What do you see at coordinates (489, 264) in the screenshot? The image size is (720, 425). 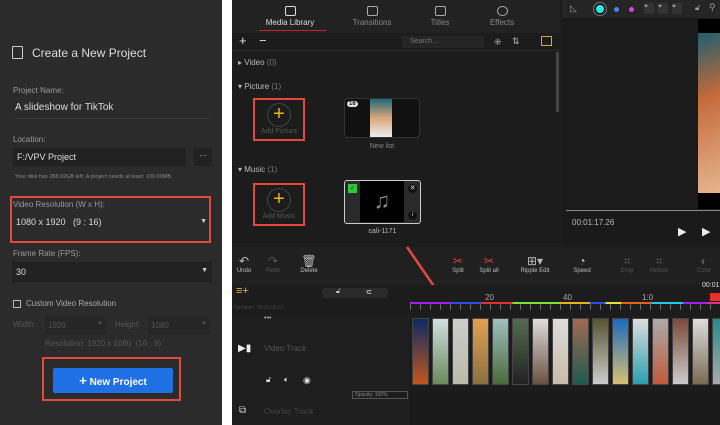 I see `split-all-button: ✂ Split all` at bounding box center [489, 264].